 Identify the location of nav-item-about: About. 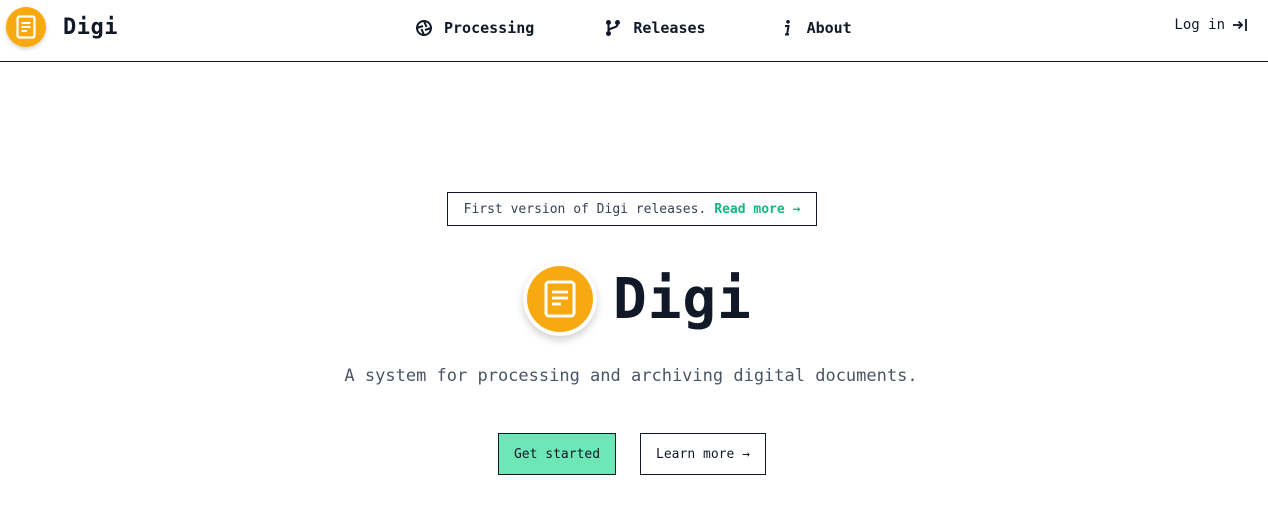
(815, 28).